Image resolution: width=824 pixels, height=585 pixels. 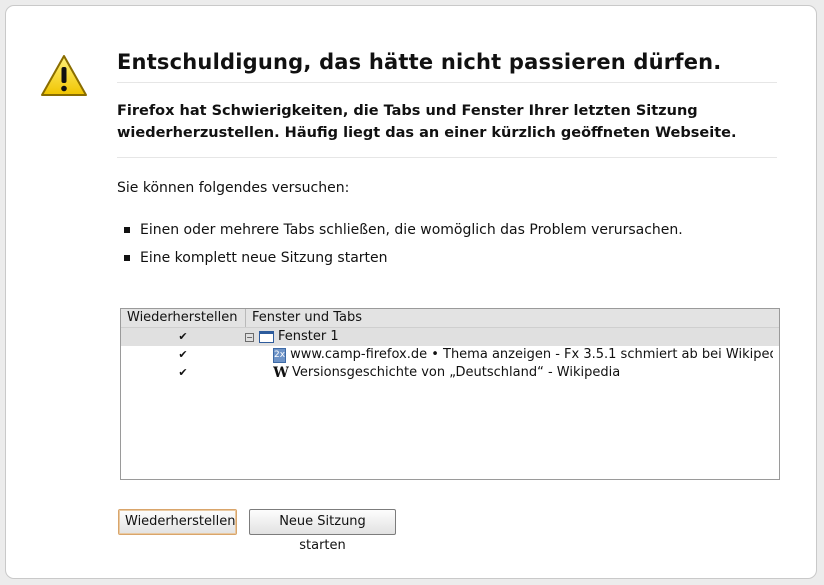 I want to click on tree-row-label: Fenster 1, so click(x=308, y=336).